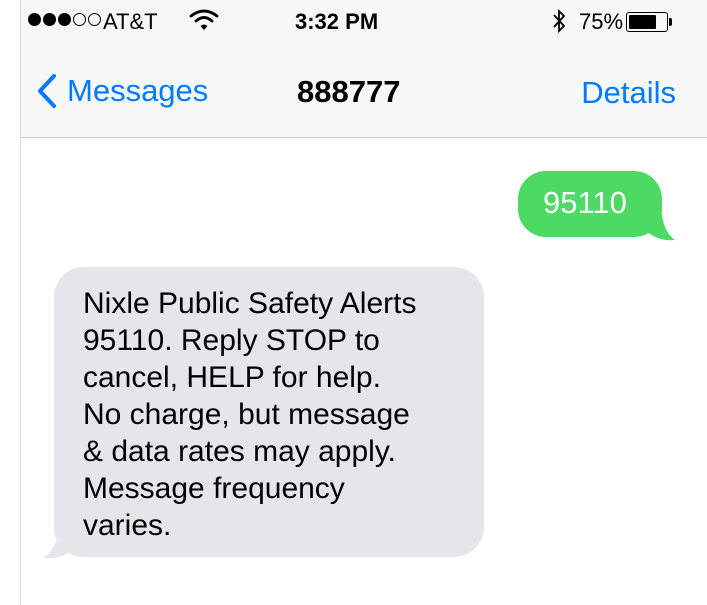 The height and width of the screenshot is (605, 707). Describe the element at coordinates (47, 91) in the screenshot. I see `chevron-left-icon` at that location.